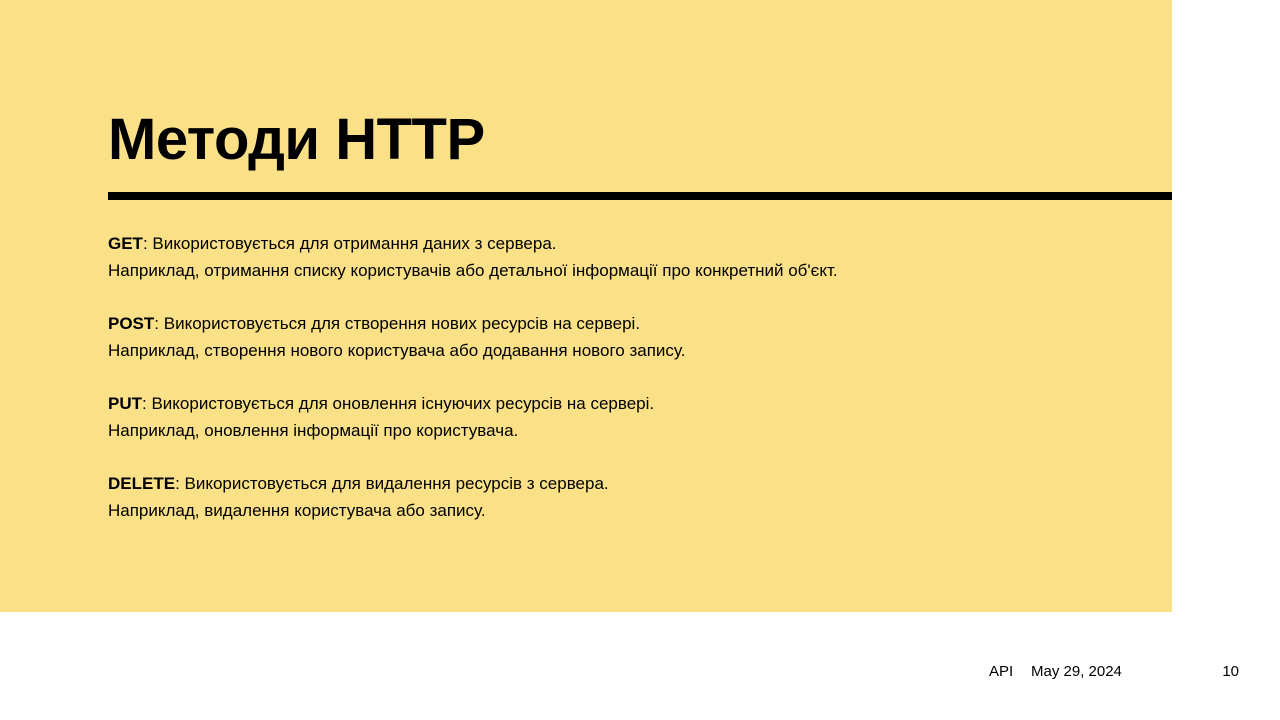 This screenshot has height=720, width=1280. What do you see at coordinates (1230, 671) in the screenshot?
I see `footer-page-number: 10` at bounding box center [1230, 671].